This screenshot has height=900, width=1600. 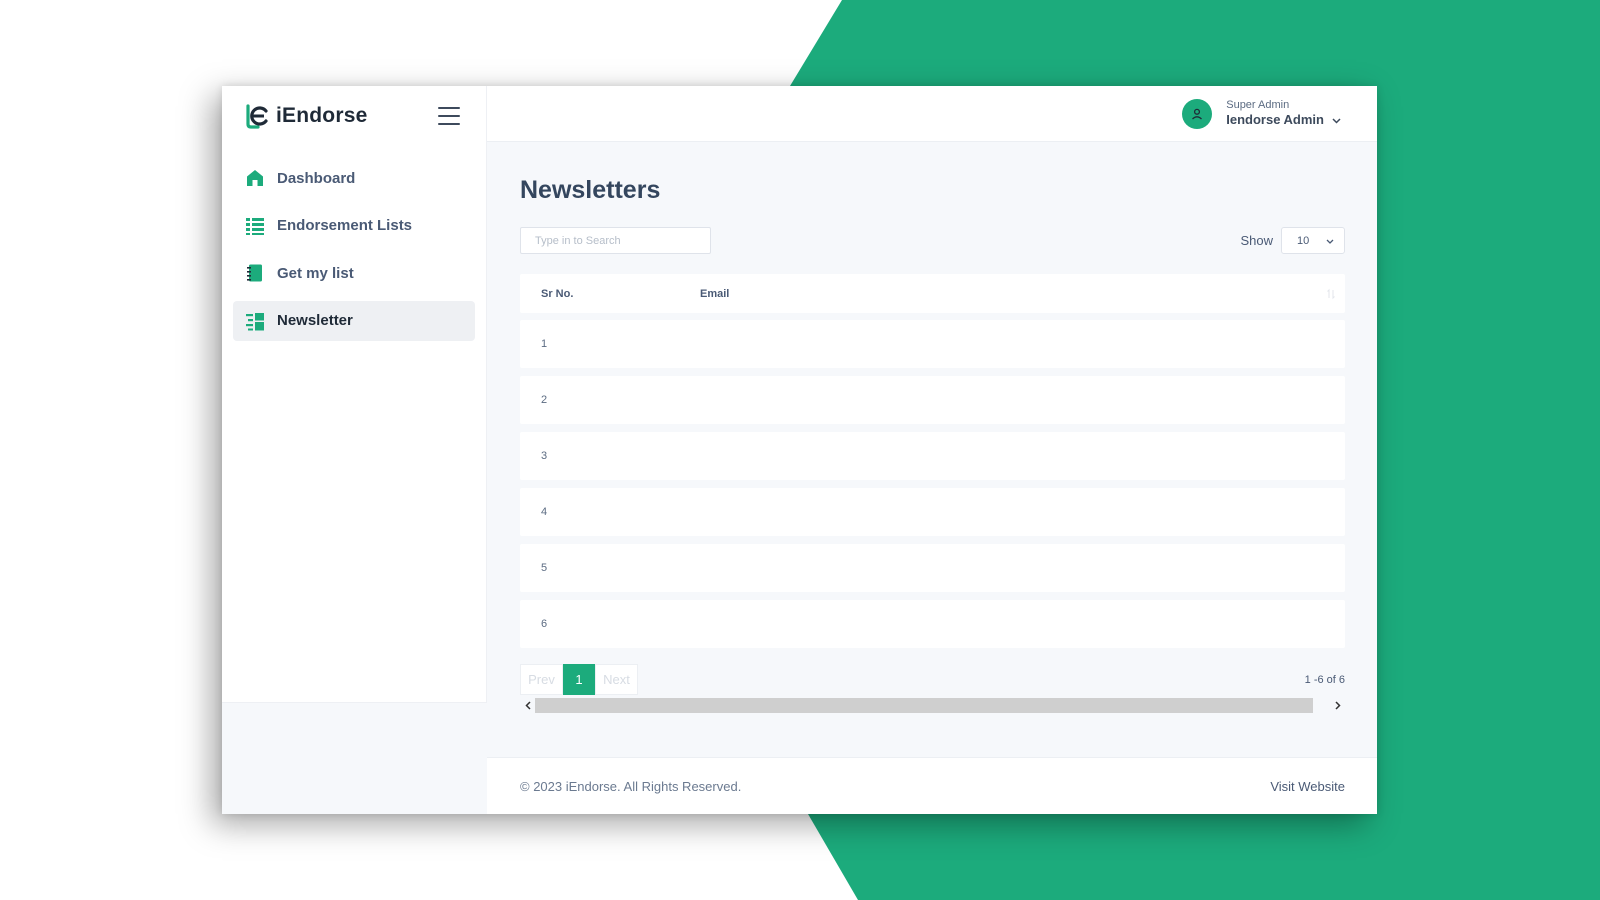 What do you see at coordinates (932, 344) in the screenshot?
I see `table-row: 1` at bounding box center [932, 344].